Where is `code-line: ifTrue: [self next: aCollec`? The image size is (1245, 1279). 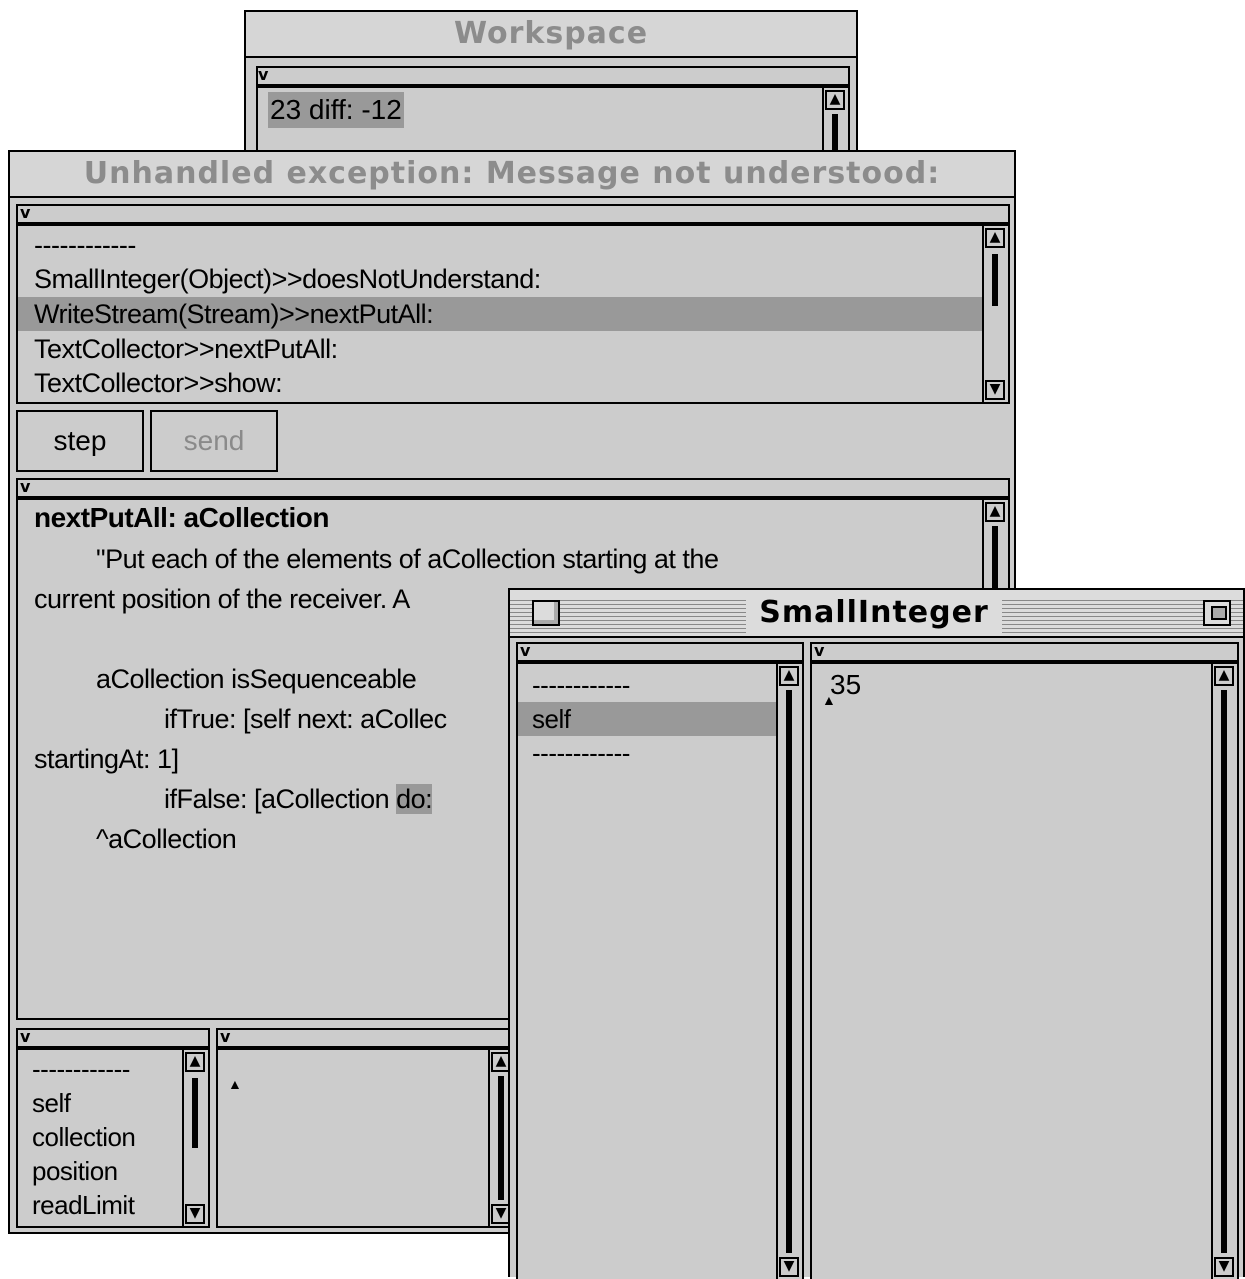 code-line: ifTrue: [self next: aCollec is located at coordinates (305, 719).